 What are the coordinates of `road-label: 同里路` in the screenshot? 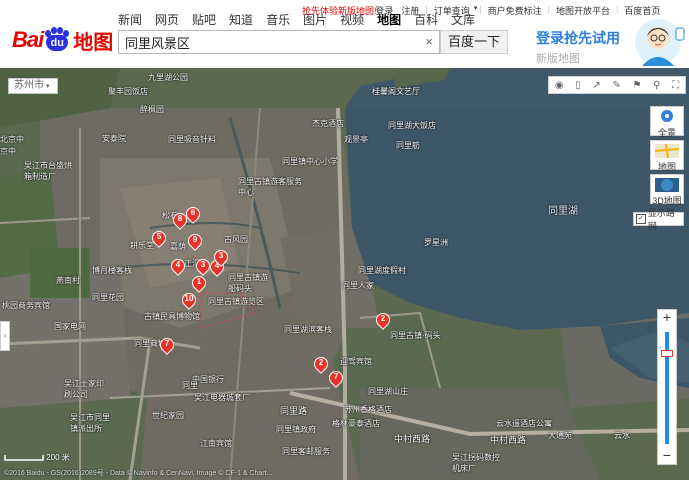 It's located at (293, 410).